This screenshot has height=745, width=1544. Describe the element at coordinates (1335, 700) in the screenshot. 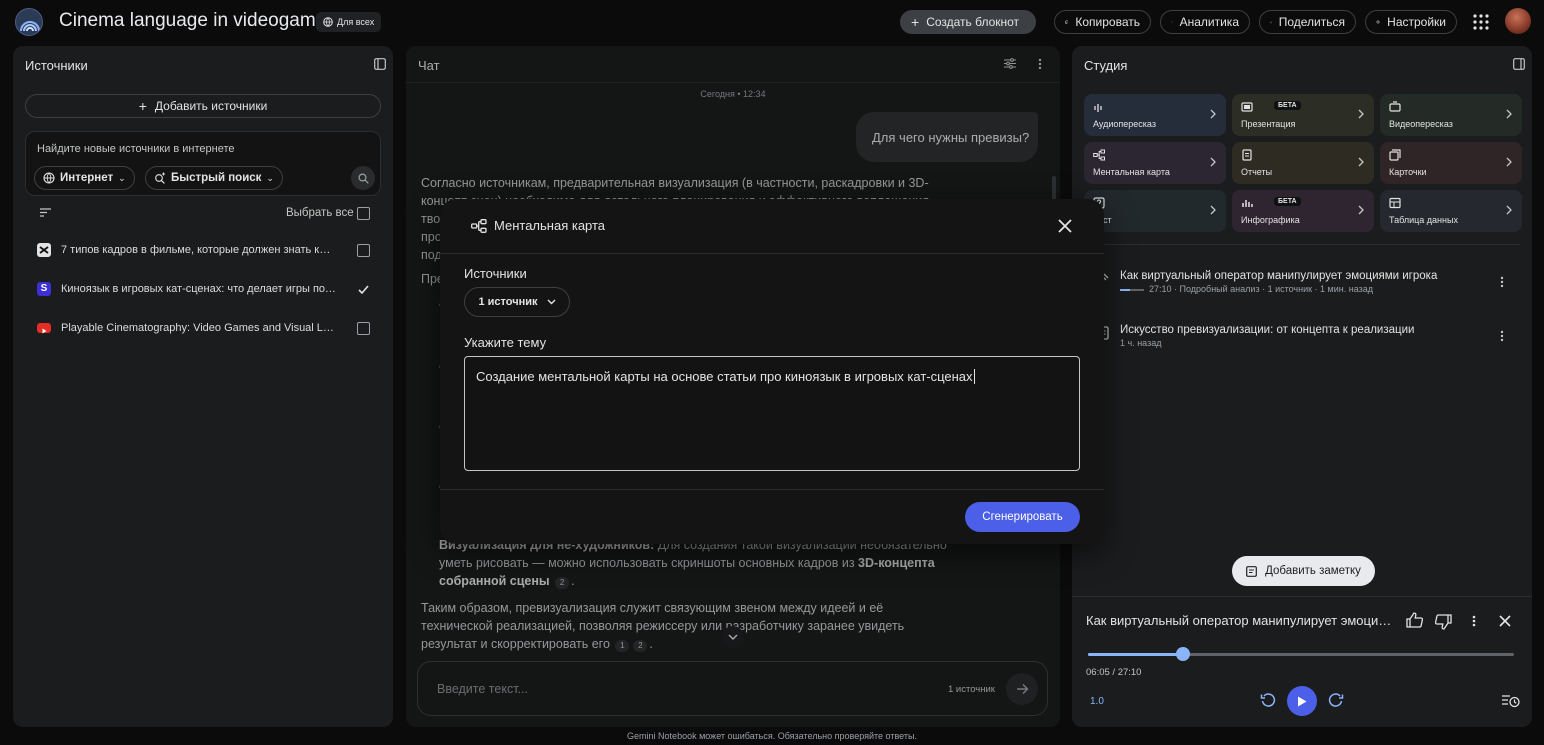

I see `forward-10-icon` at that location.